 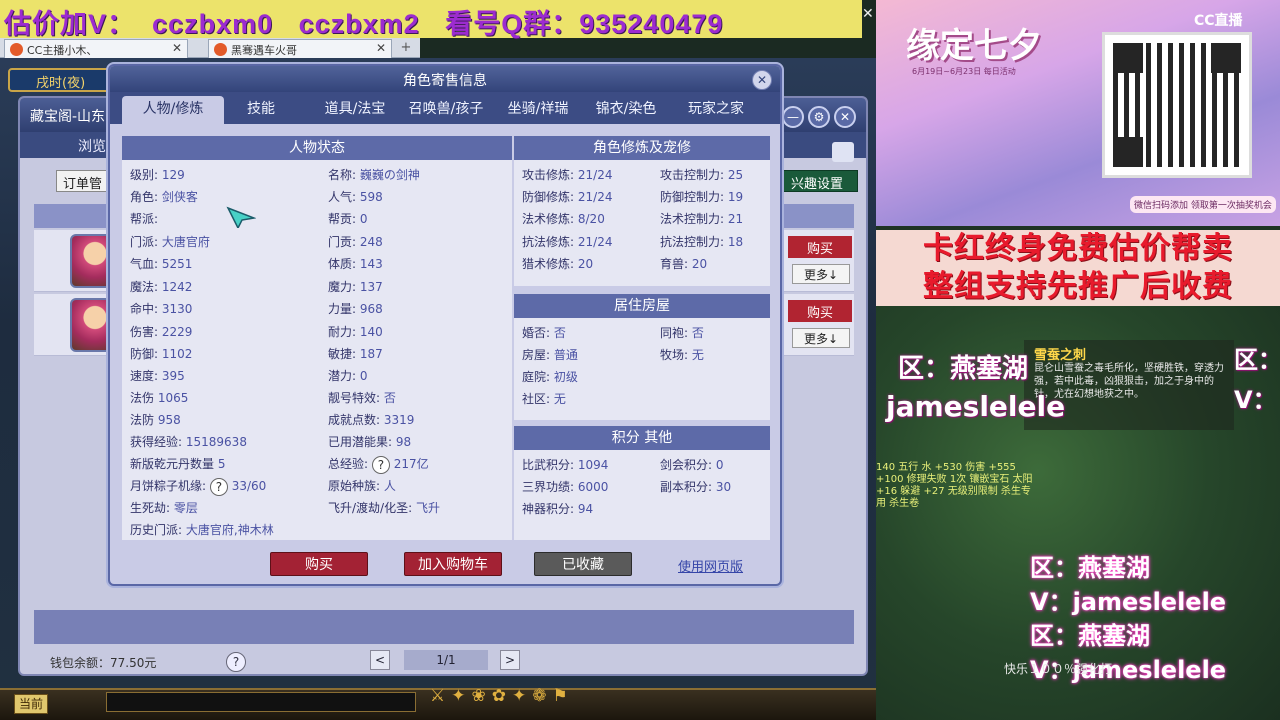 What do you see at coordinates (793, 117) in the screenshot?
I see `minimize-icon: —` at bounding box center [793, 117].